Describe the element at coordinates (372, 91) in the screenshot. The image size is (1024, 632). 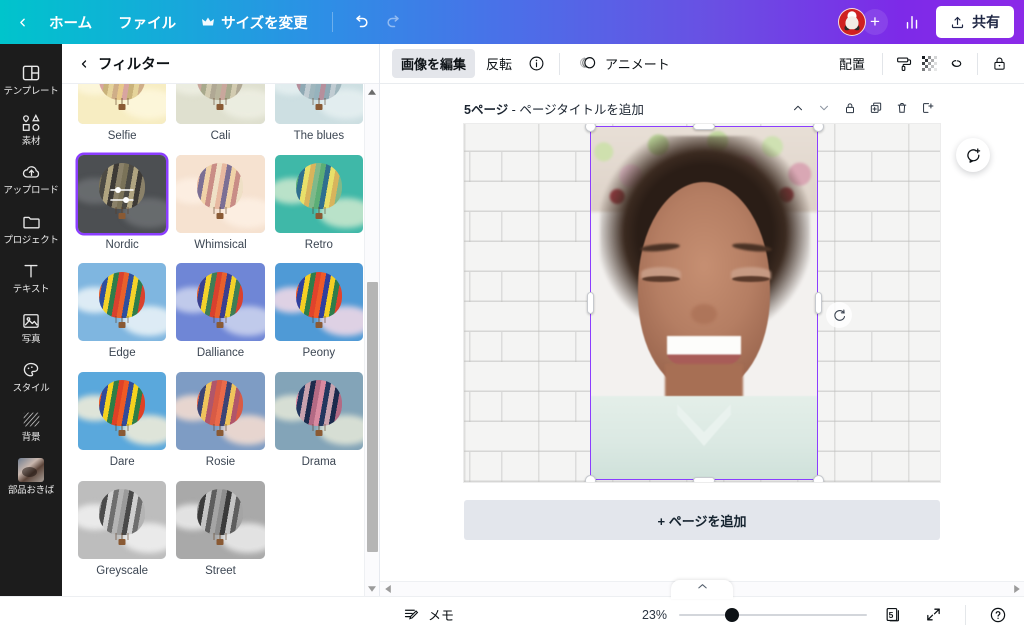
I see `scroll-up-button` at that location.